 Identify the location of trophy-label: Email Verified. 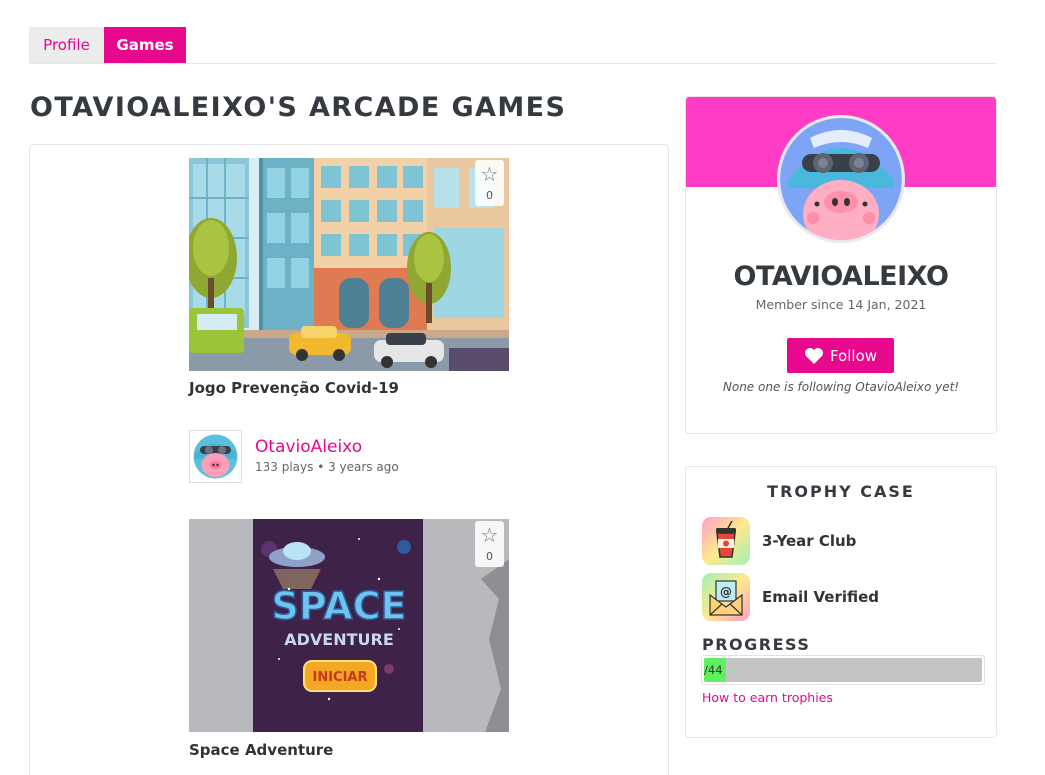
(821, 597).